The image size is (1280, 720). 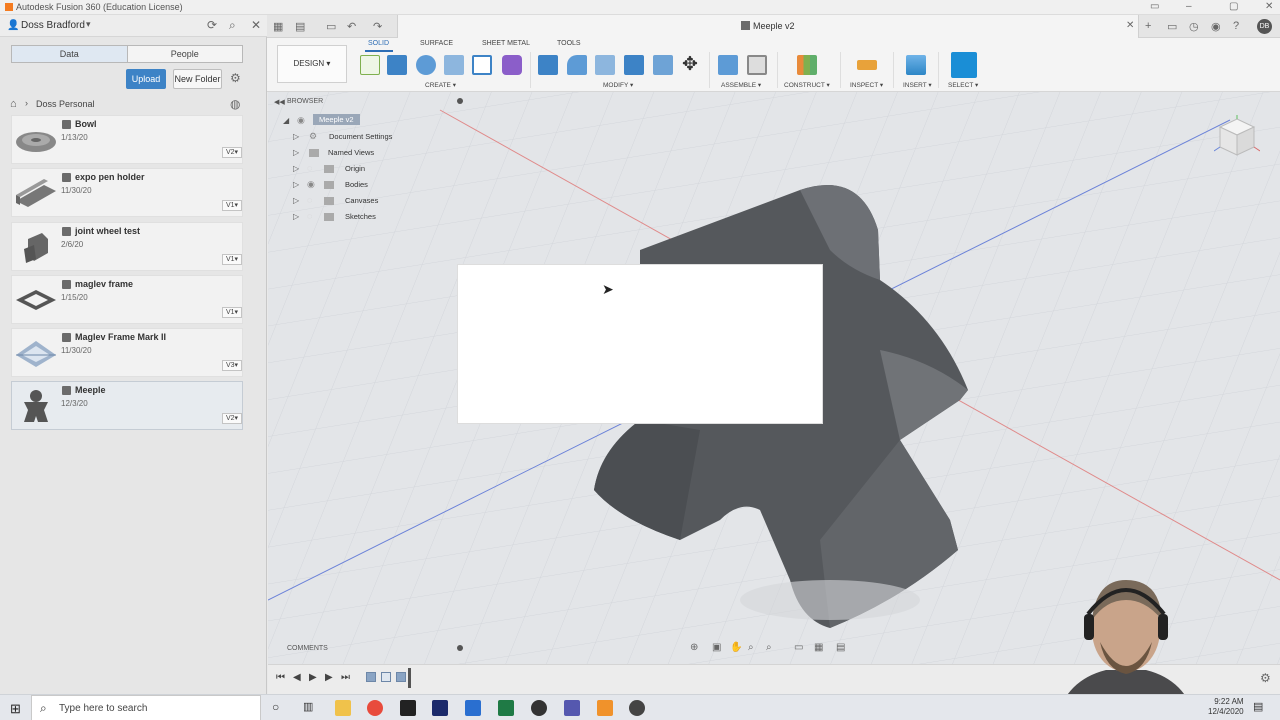 What do you see at coordinates (369, 649) in the screenshot?
I see `comments-bar: COMMENTS` at bounding box center [369, 649].